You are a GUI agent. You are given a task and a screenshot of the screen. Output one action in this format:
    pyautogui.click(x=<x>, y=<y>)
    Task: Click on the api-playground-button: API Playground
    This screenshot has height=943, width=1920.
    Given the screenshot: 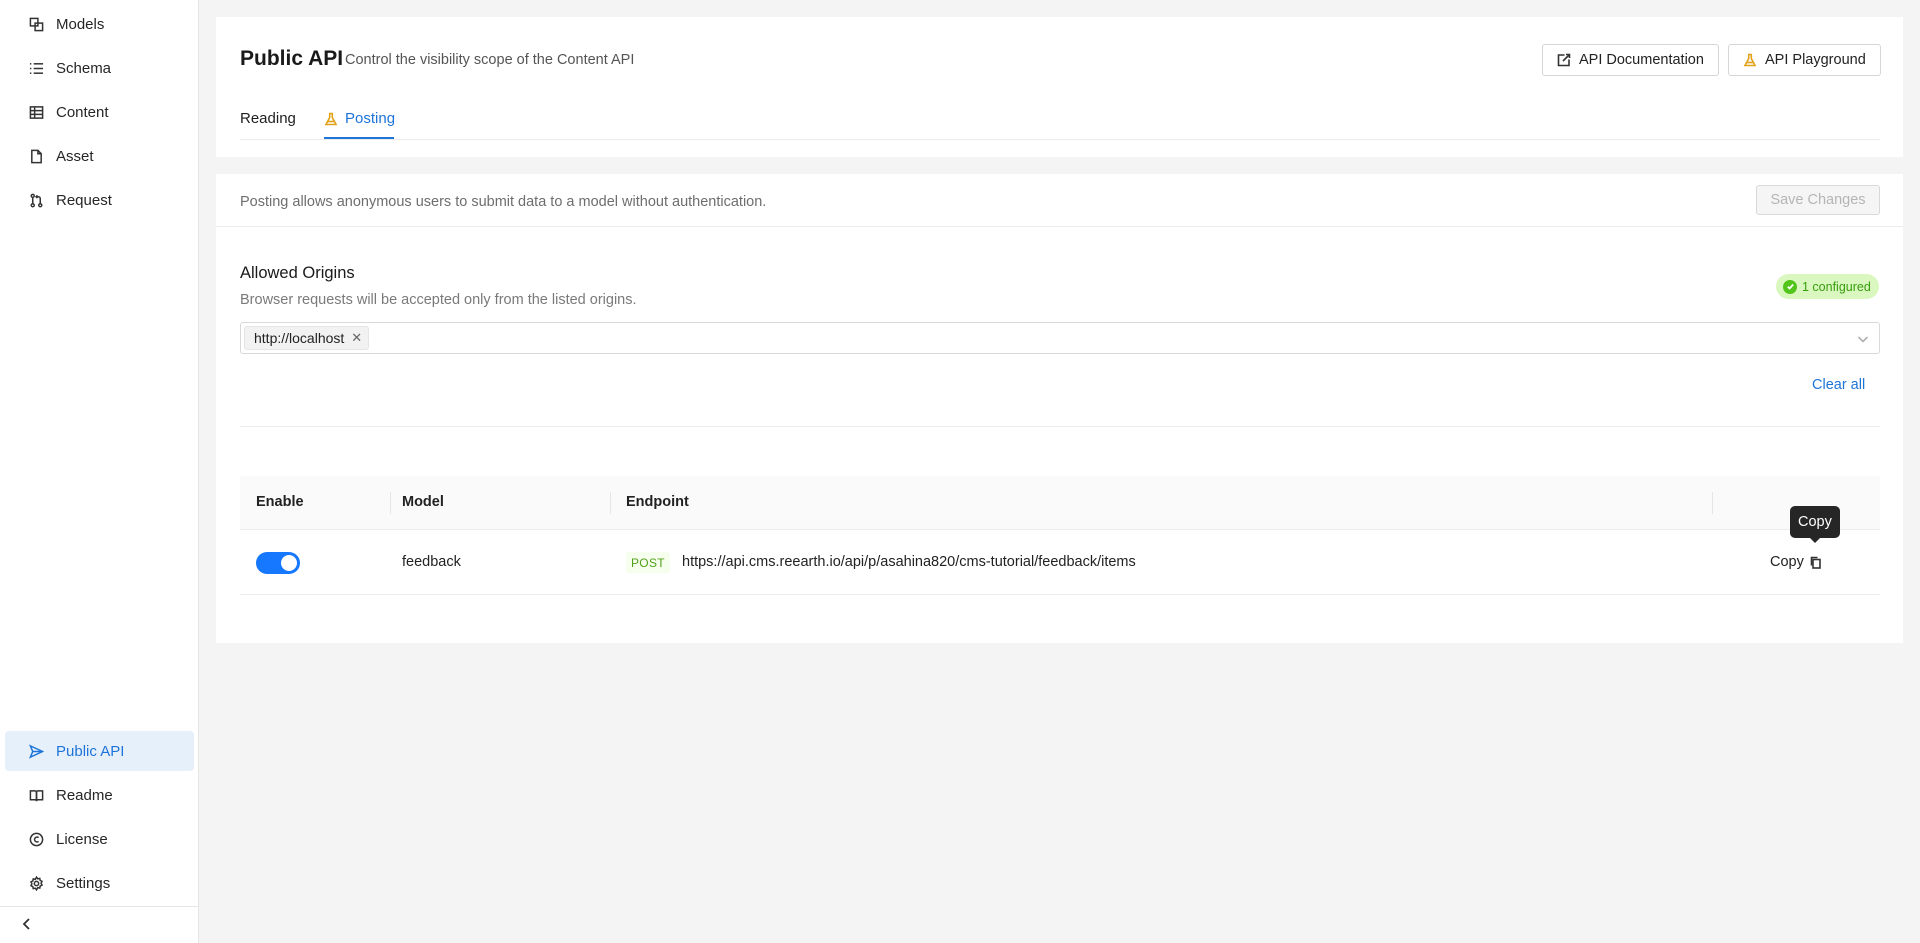 What is the action you would take?
    pyautogui.click(x=1804, y=60)
    